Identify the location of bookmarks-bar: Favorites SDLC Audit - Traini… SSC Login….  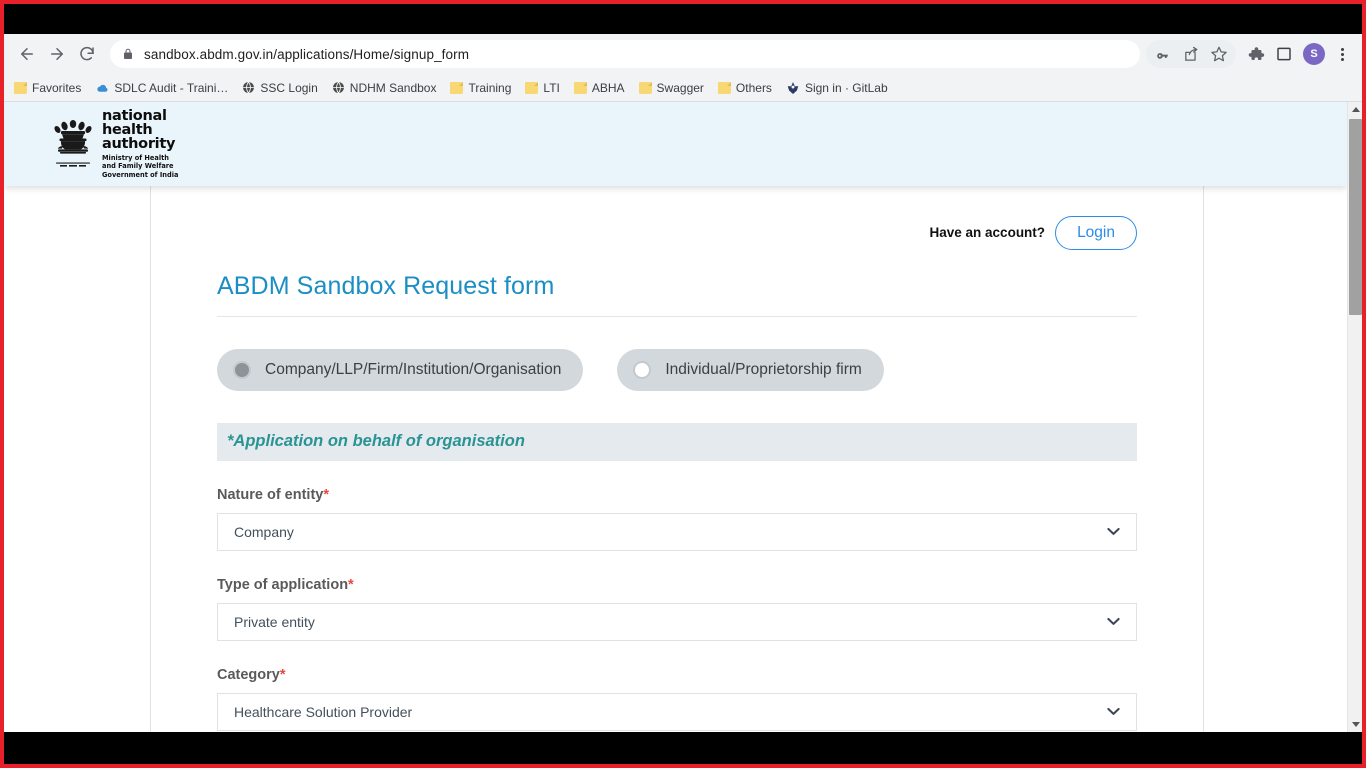
(683, 88).